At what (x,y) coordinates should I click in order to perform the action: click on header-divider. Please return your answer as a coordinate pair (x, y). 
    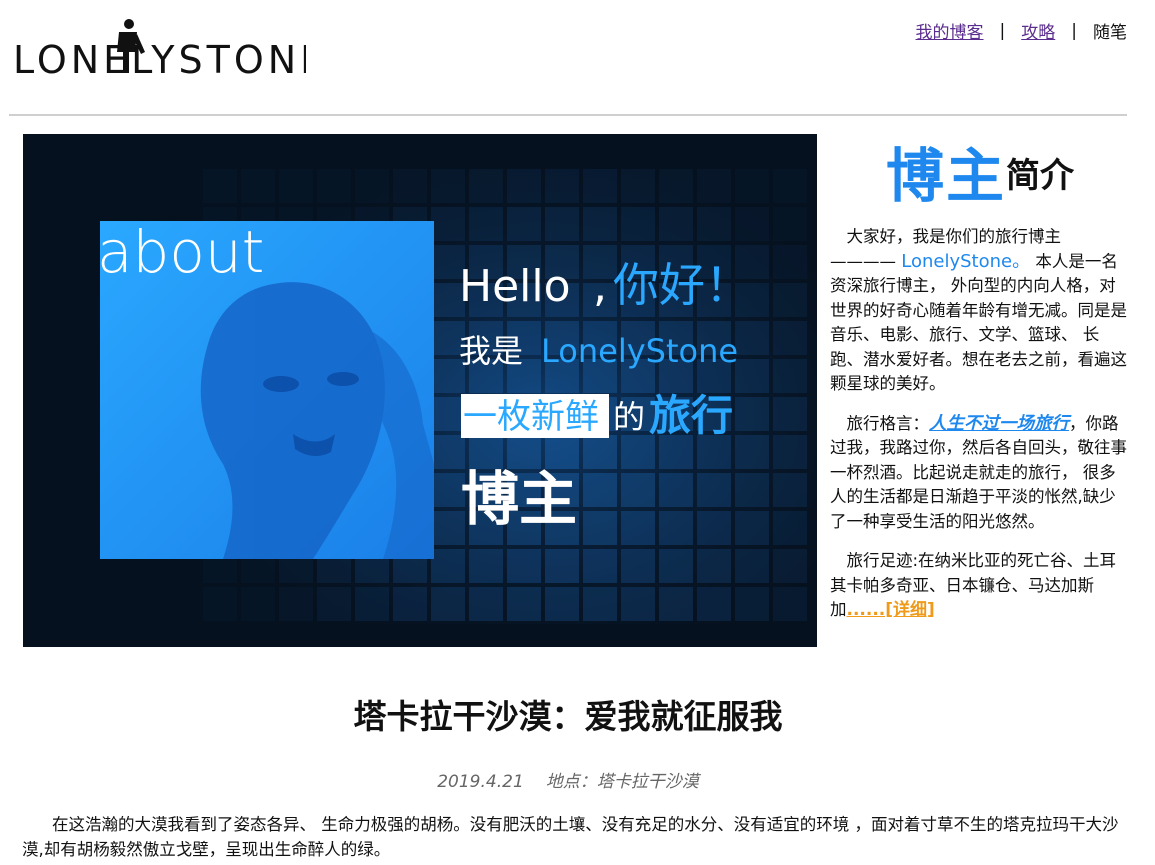
    Looking at the image, I should click on (568, 115).